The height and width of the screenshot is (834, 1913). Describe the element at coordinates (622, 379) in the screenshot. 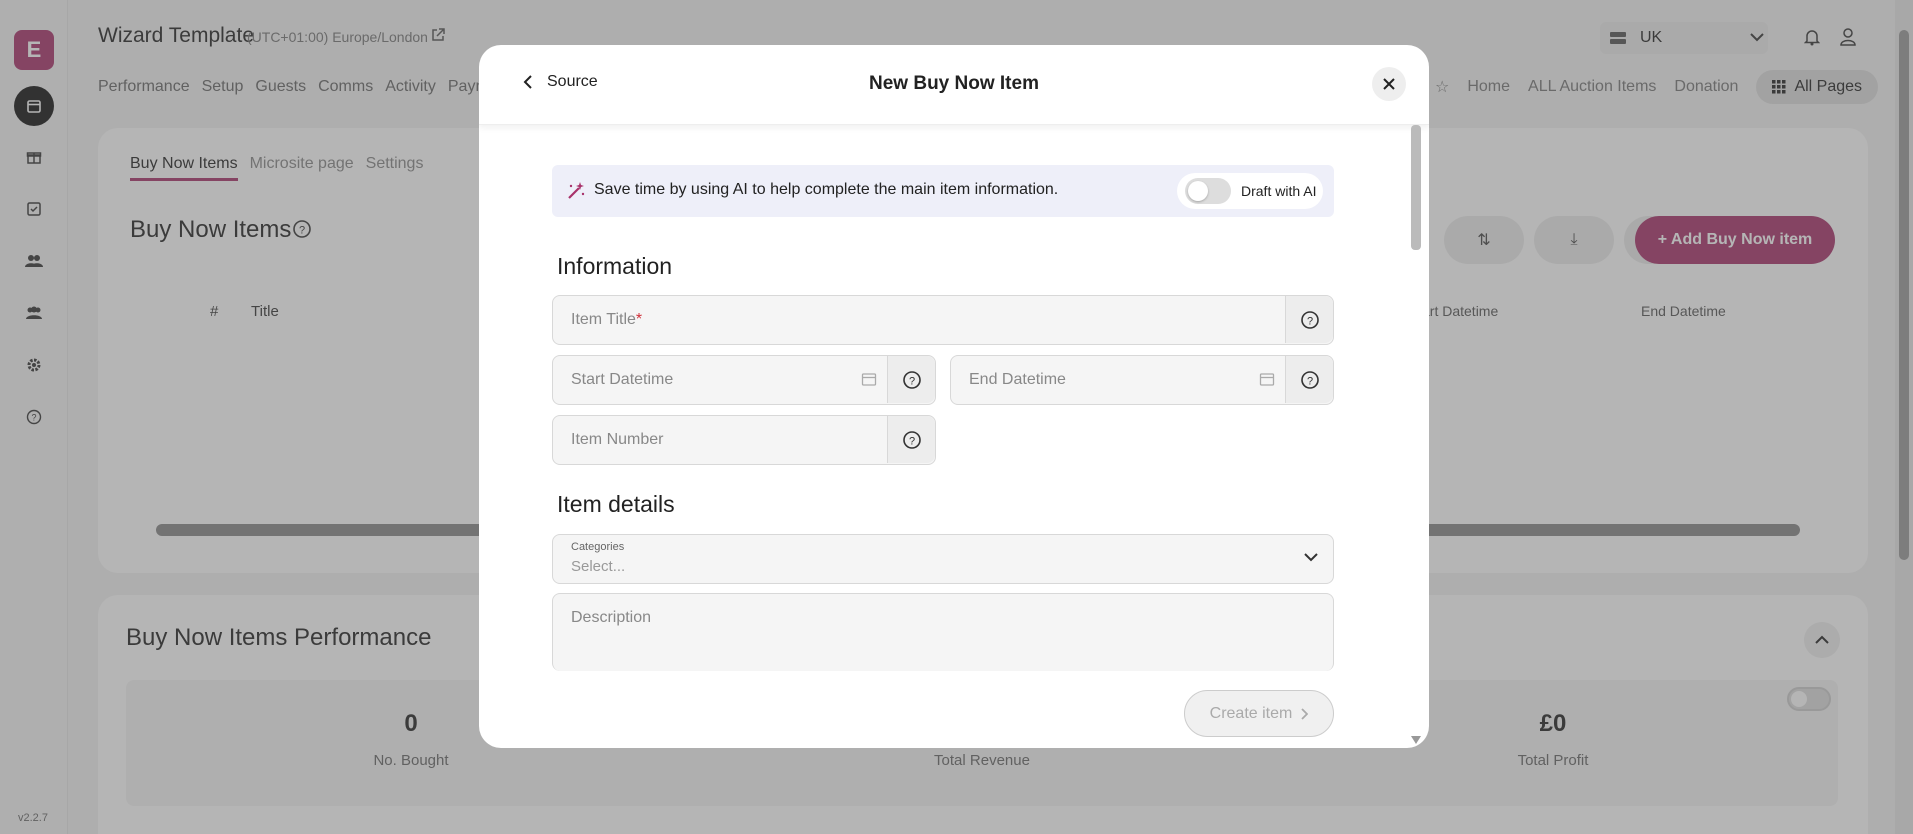

I see `start-datetime-placeholder: Start Datetime` at that location.